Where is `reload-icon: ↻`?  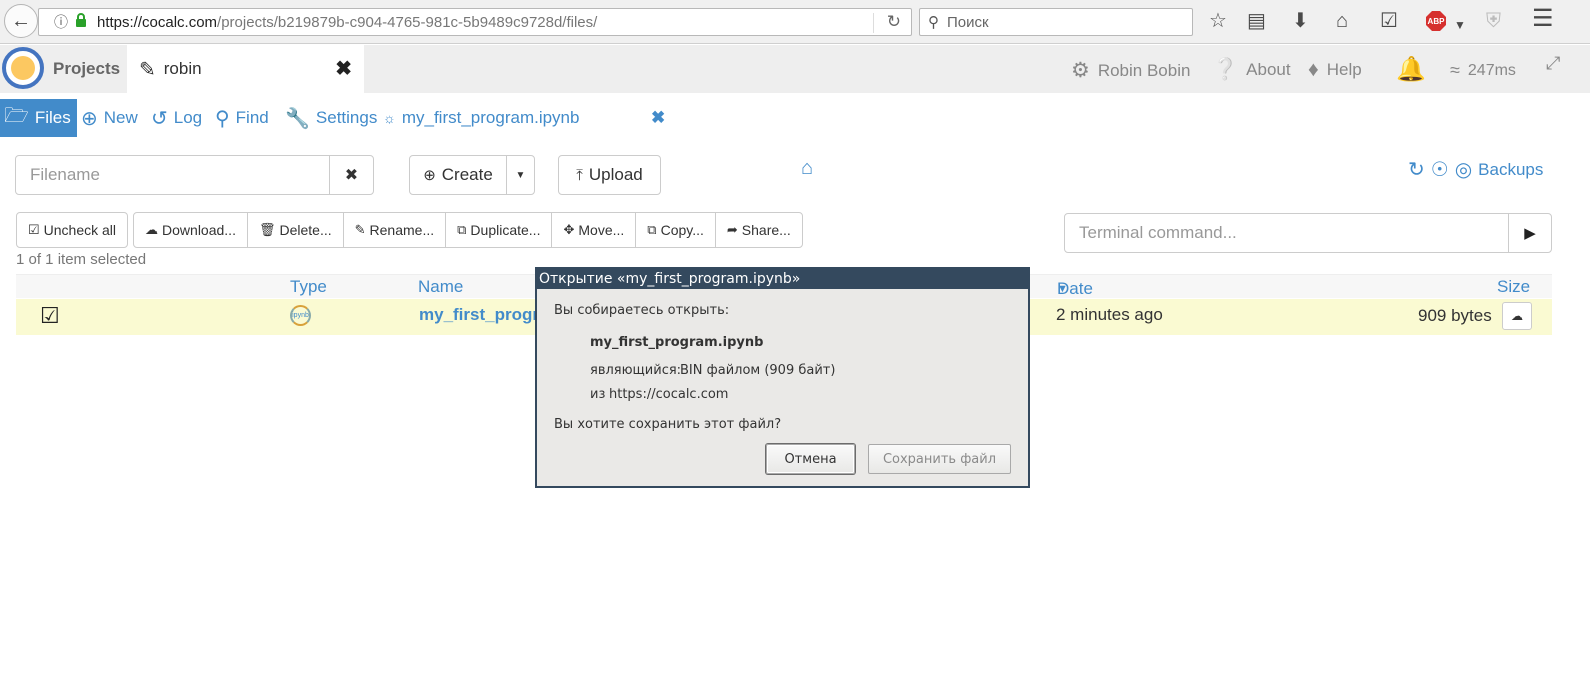 reload-icon: ↻ is located at coordinates (894, 22).